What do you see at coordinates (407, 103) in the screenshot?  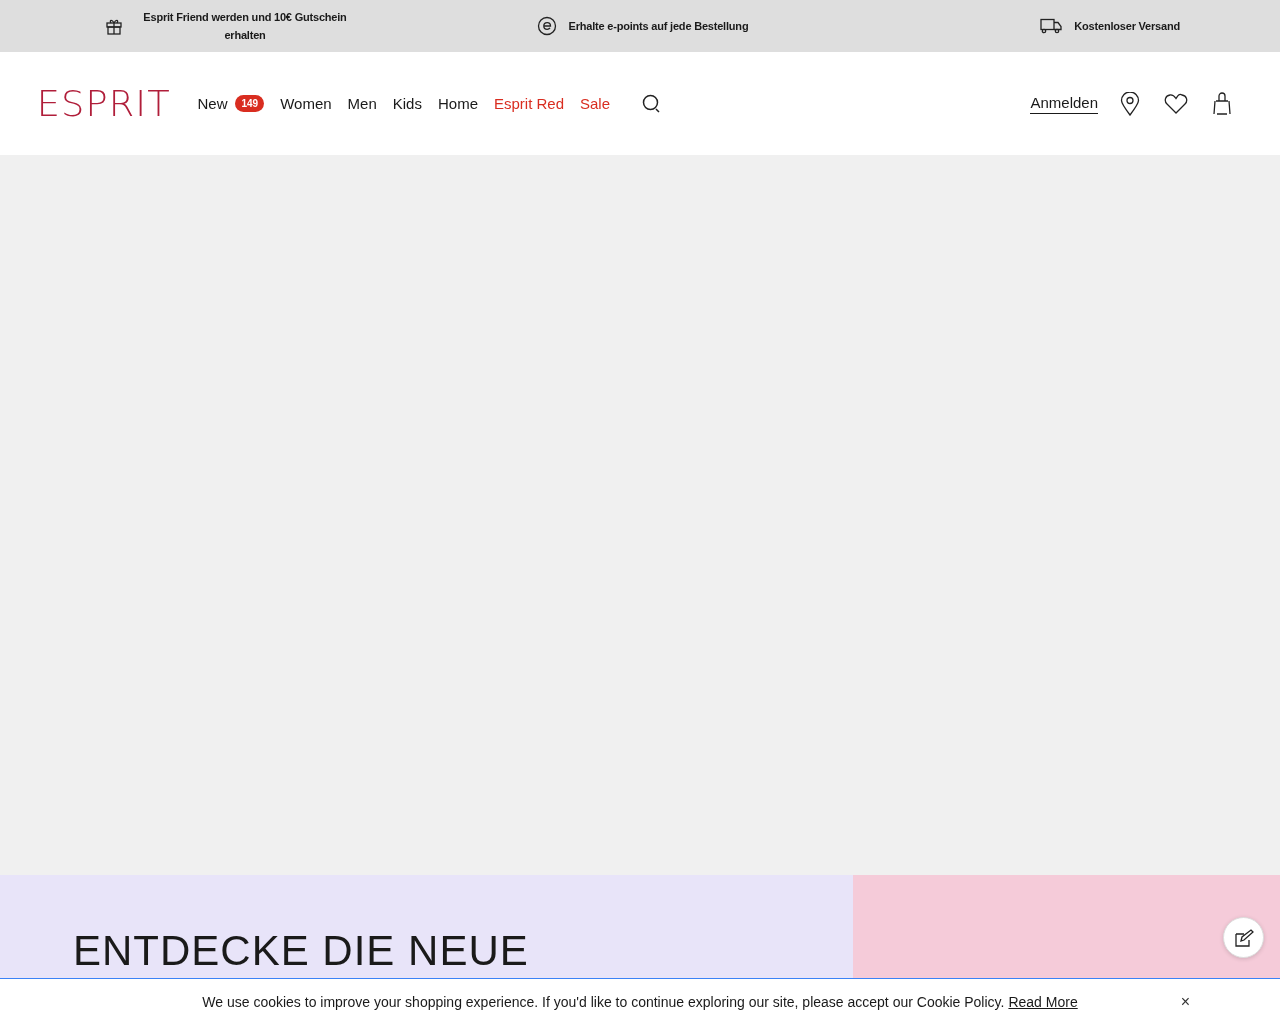 I see `nav-link: Kids` at bounding box center [407, 103].